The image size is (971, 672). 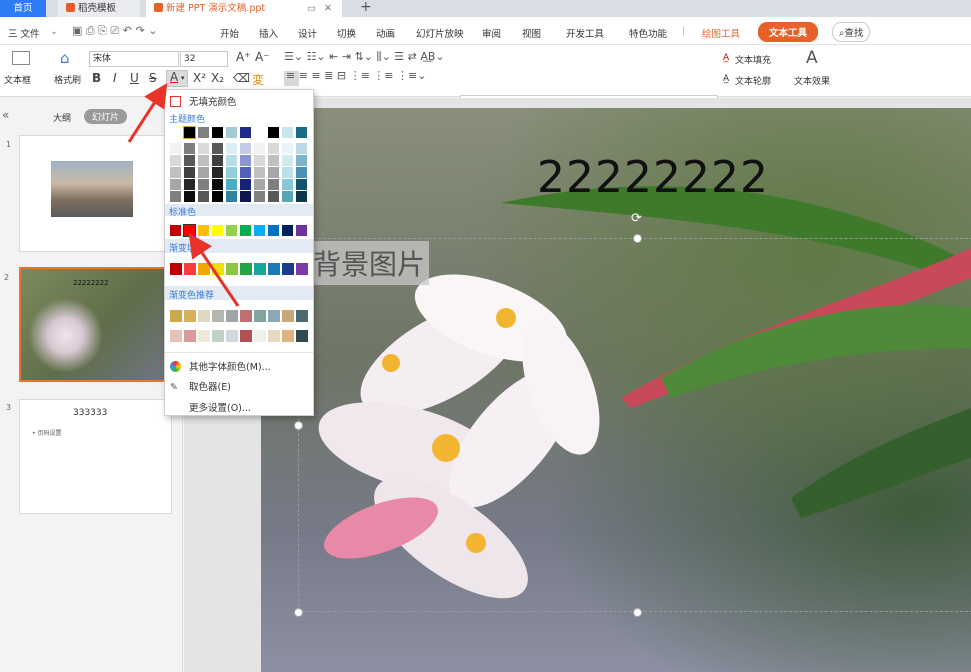 I want to click on arrow-to-red-swatch, so click(x=214, y=270).